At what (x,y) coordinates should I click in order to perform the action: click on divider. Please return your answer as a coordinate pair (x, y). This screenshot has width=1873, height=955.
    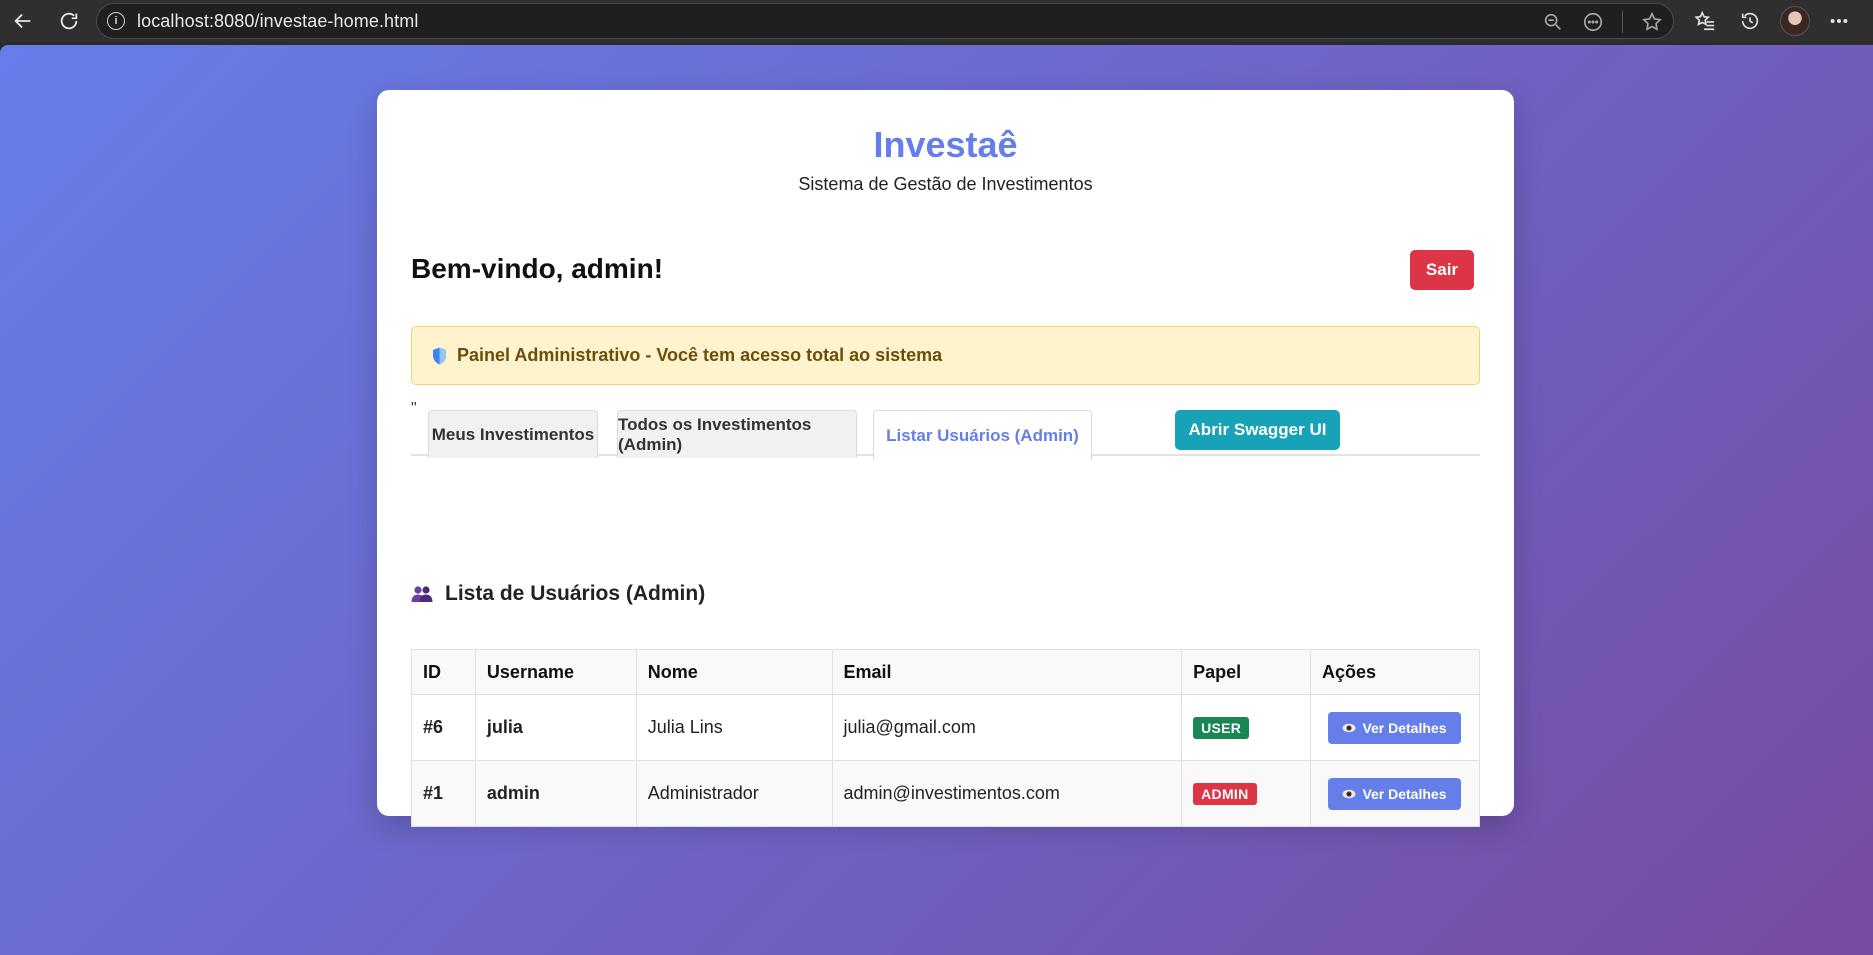
    Looking at the image, I should click on (1622, 22).